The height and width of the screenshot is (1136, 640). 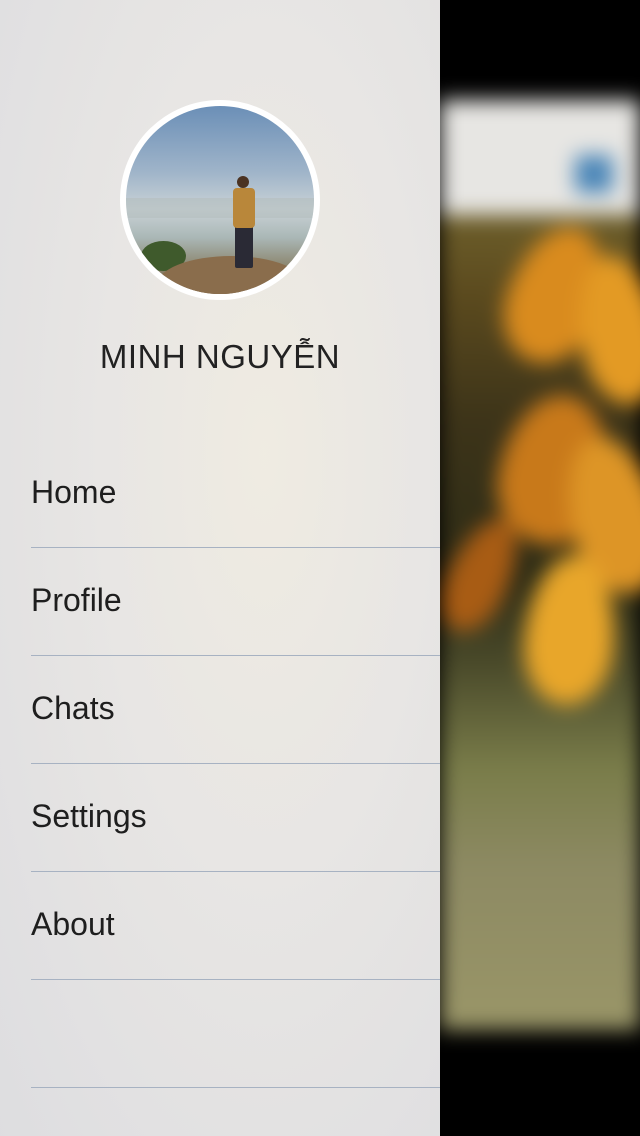 What do you see at coordinates (220, 818) in the screenshot?
I see `menu-item-settings: Settings` at bounding box center [220, 818].